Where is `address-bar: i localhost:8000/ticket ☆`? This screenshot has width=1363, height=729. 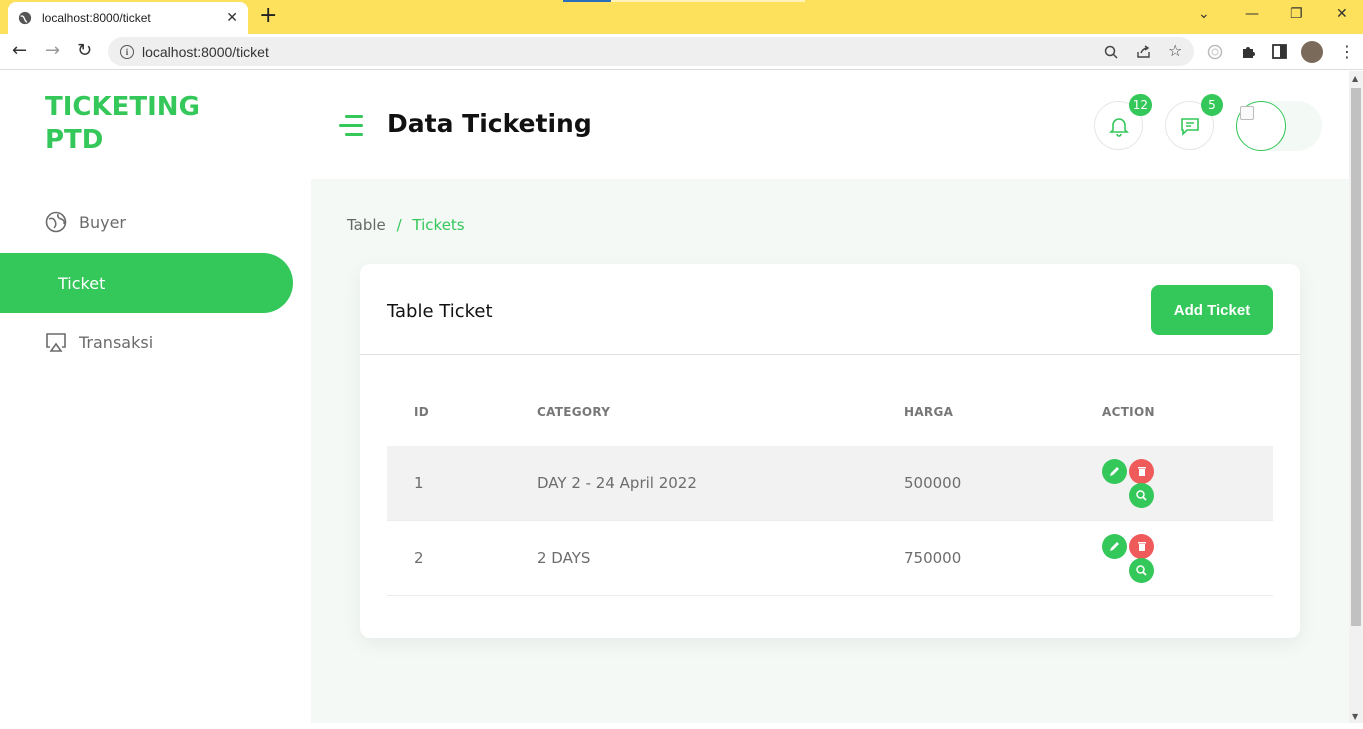 address-bar: i localhost:8000/ticket ☆ is located at coordinates (651, 51).